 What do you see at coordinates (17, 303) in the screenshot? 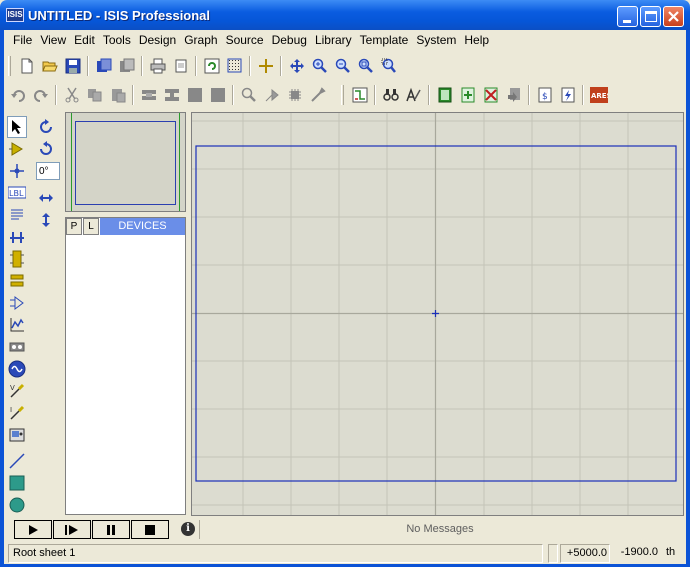
I see `device-pins-icon` at bounding box center [17, 303].